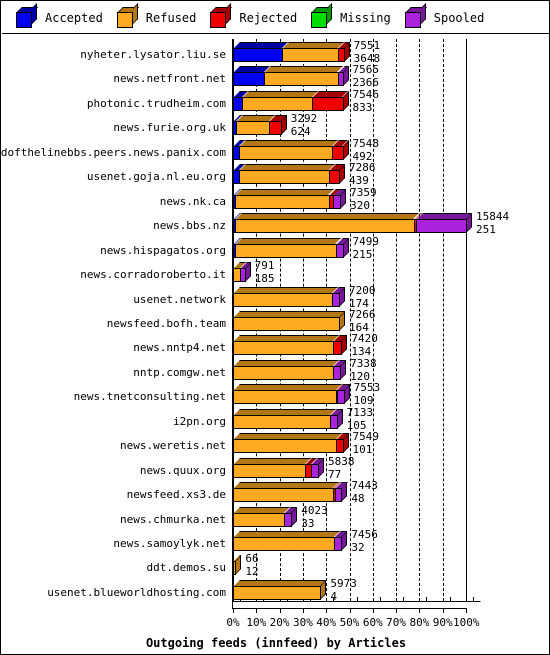 The height and width of the screenshot is (655, 550). I want to click on category-label: news.tnetconsulting.net, so click(149, 397).